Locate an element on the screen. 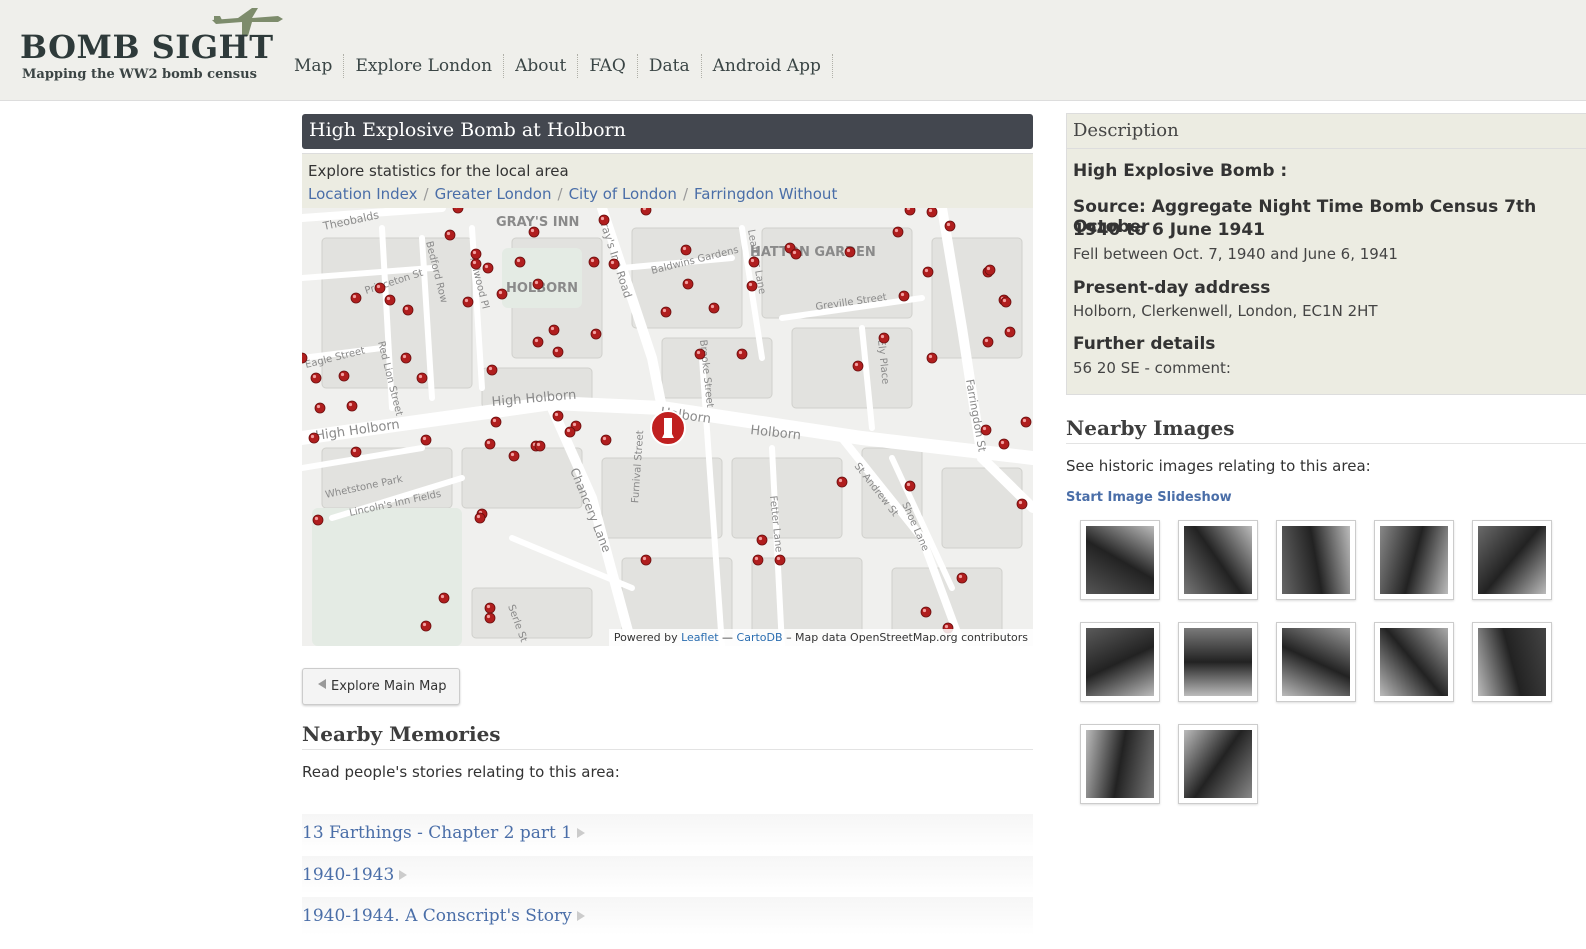  nav-map: Map is located at coordinates (314, 66).